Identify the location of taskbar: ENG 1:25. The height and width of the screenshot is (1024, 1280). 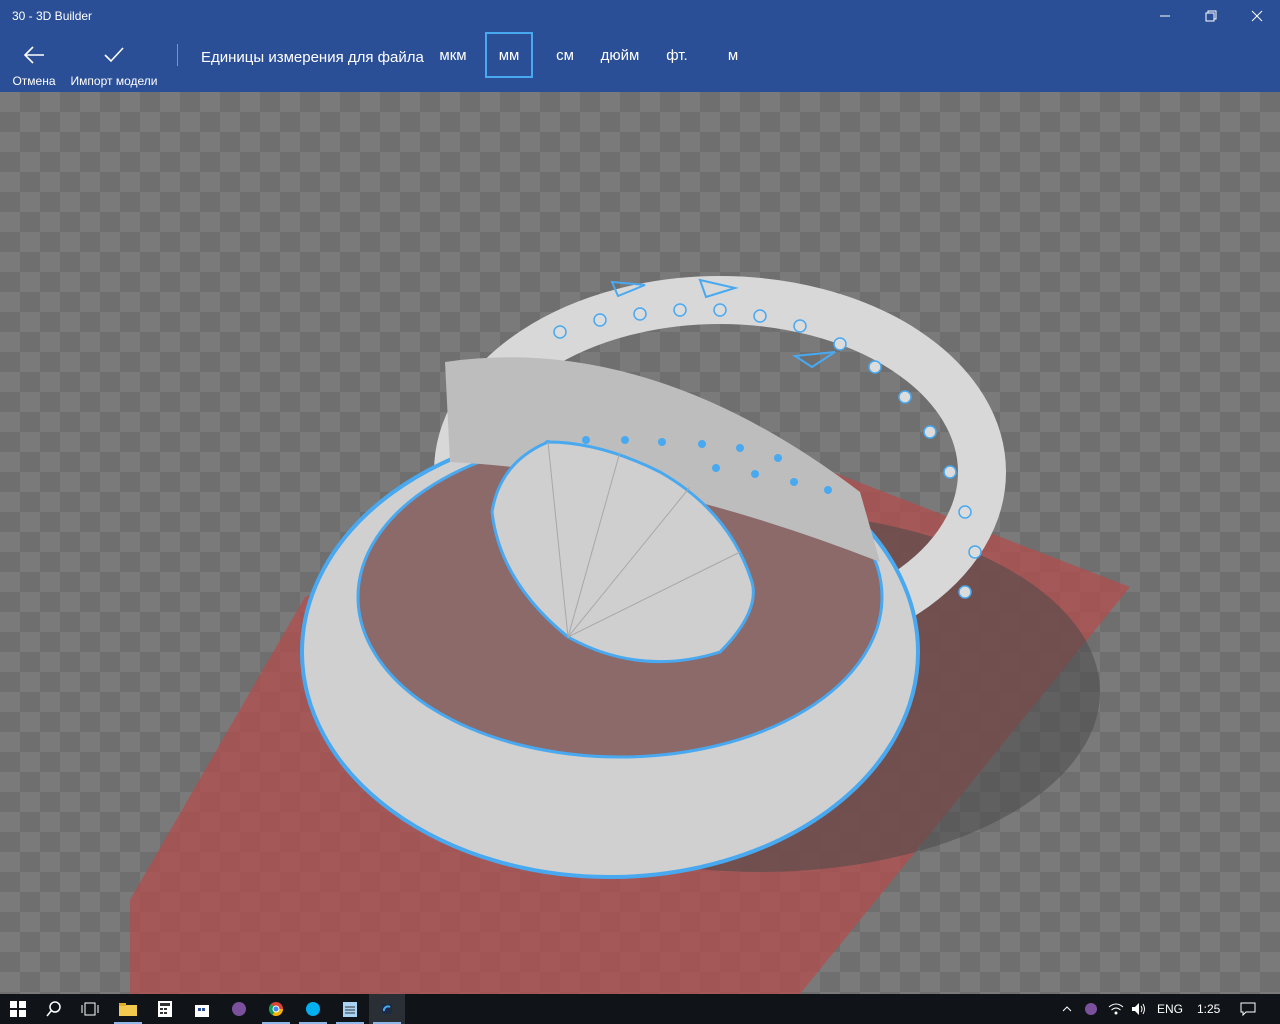
(640, 1009).